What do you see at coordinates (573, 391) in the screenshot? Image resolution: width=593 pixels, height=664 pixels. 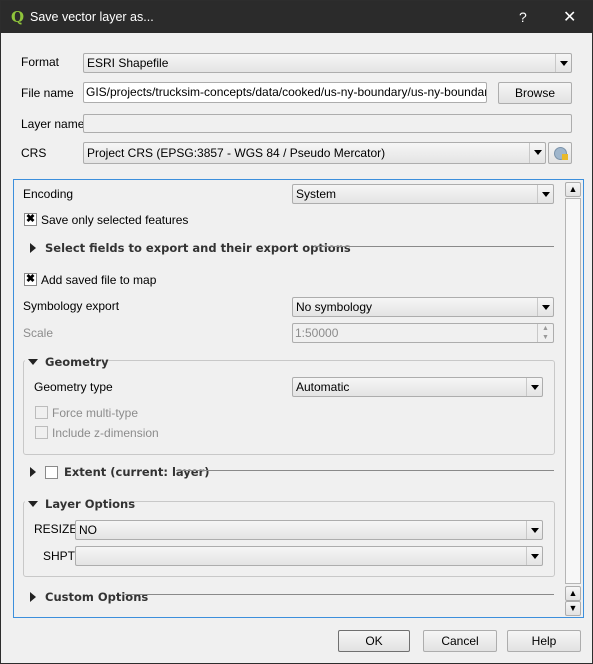 I see `scrollbar-thumb` at bounding box center [573, 391].